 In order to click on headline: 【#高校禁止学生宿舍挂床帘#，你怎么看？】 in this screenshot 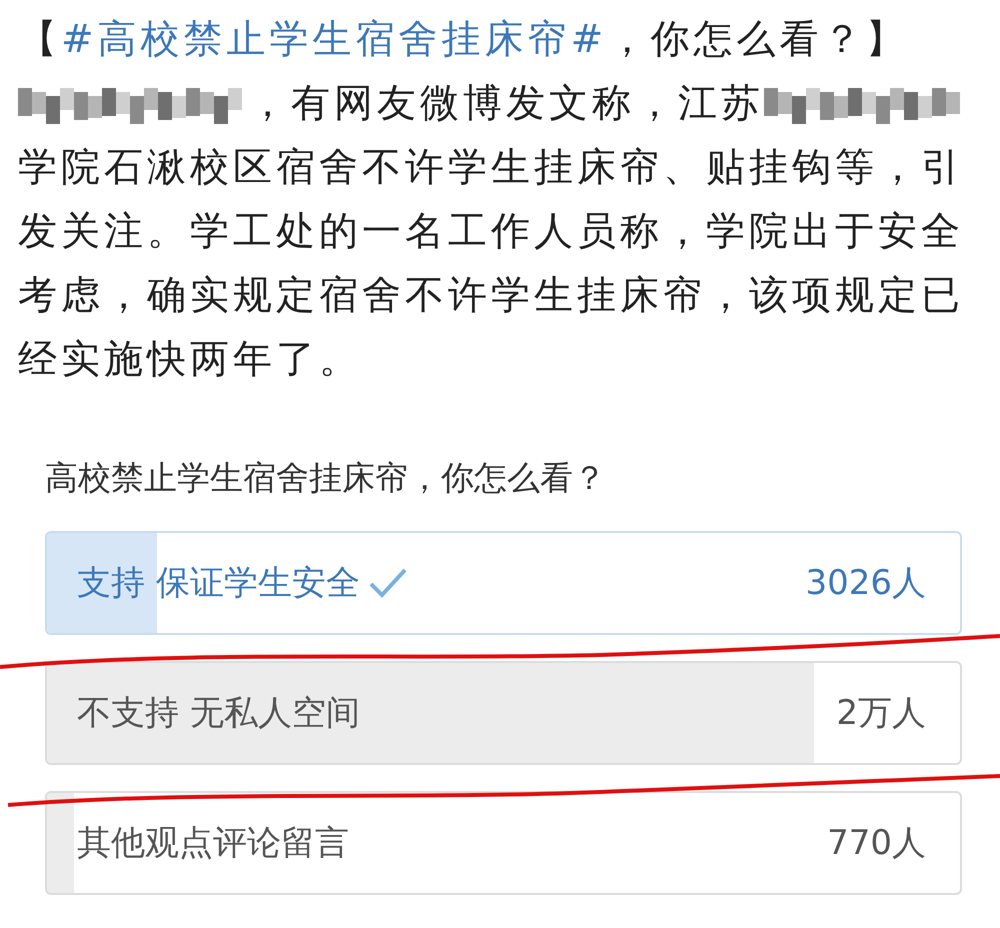, I will do `click(464, 40)`.